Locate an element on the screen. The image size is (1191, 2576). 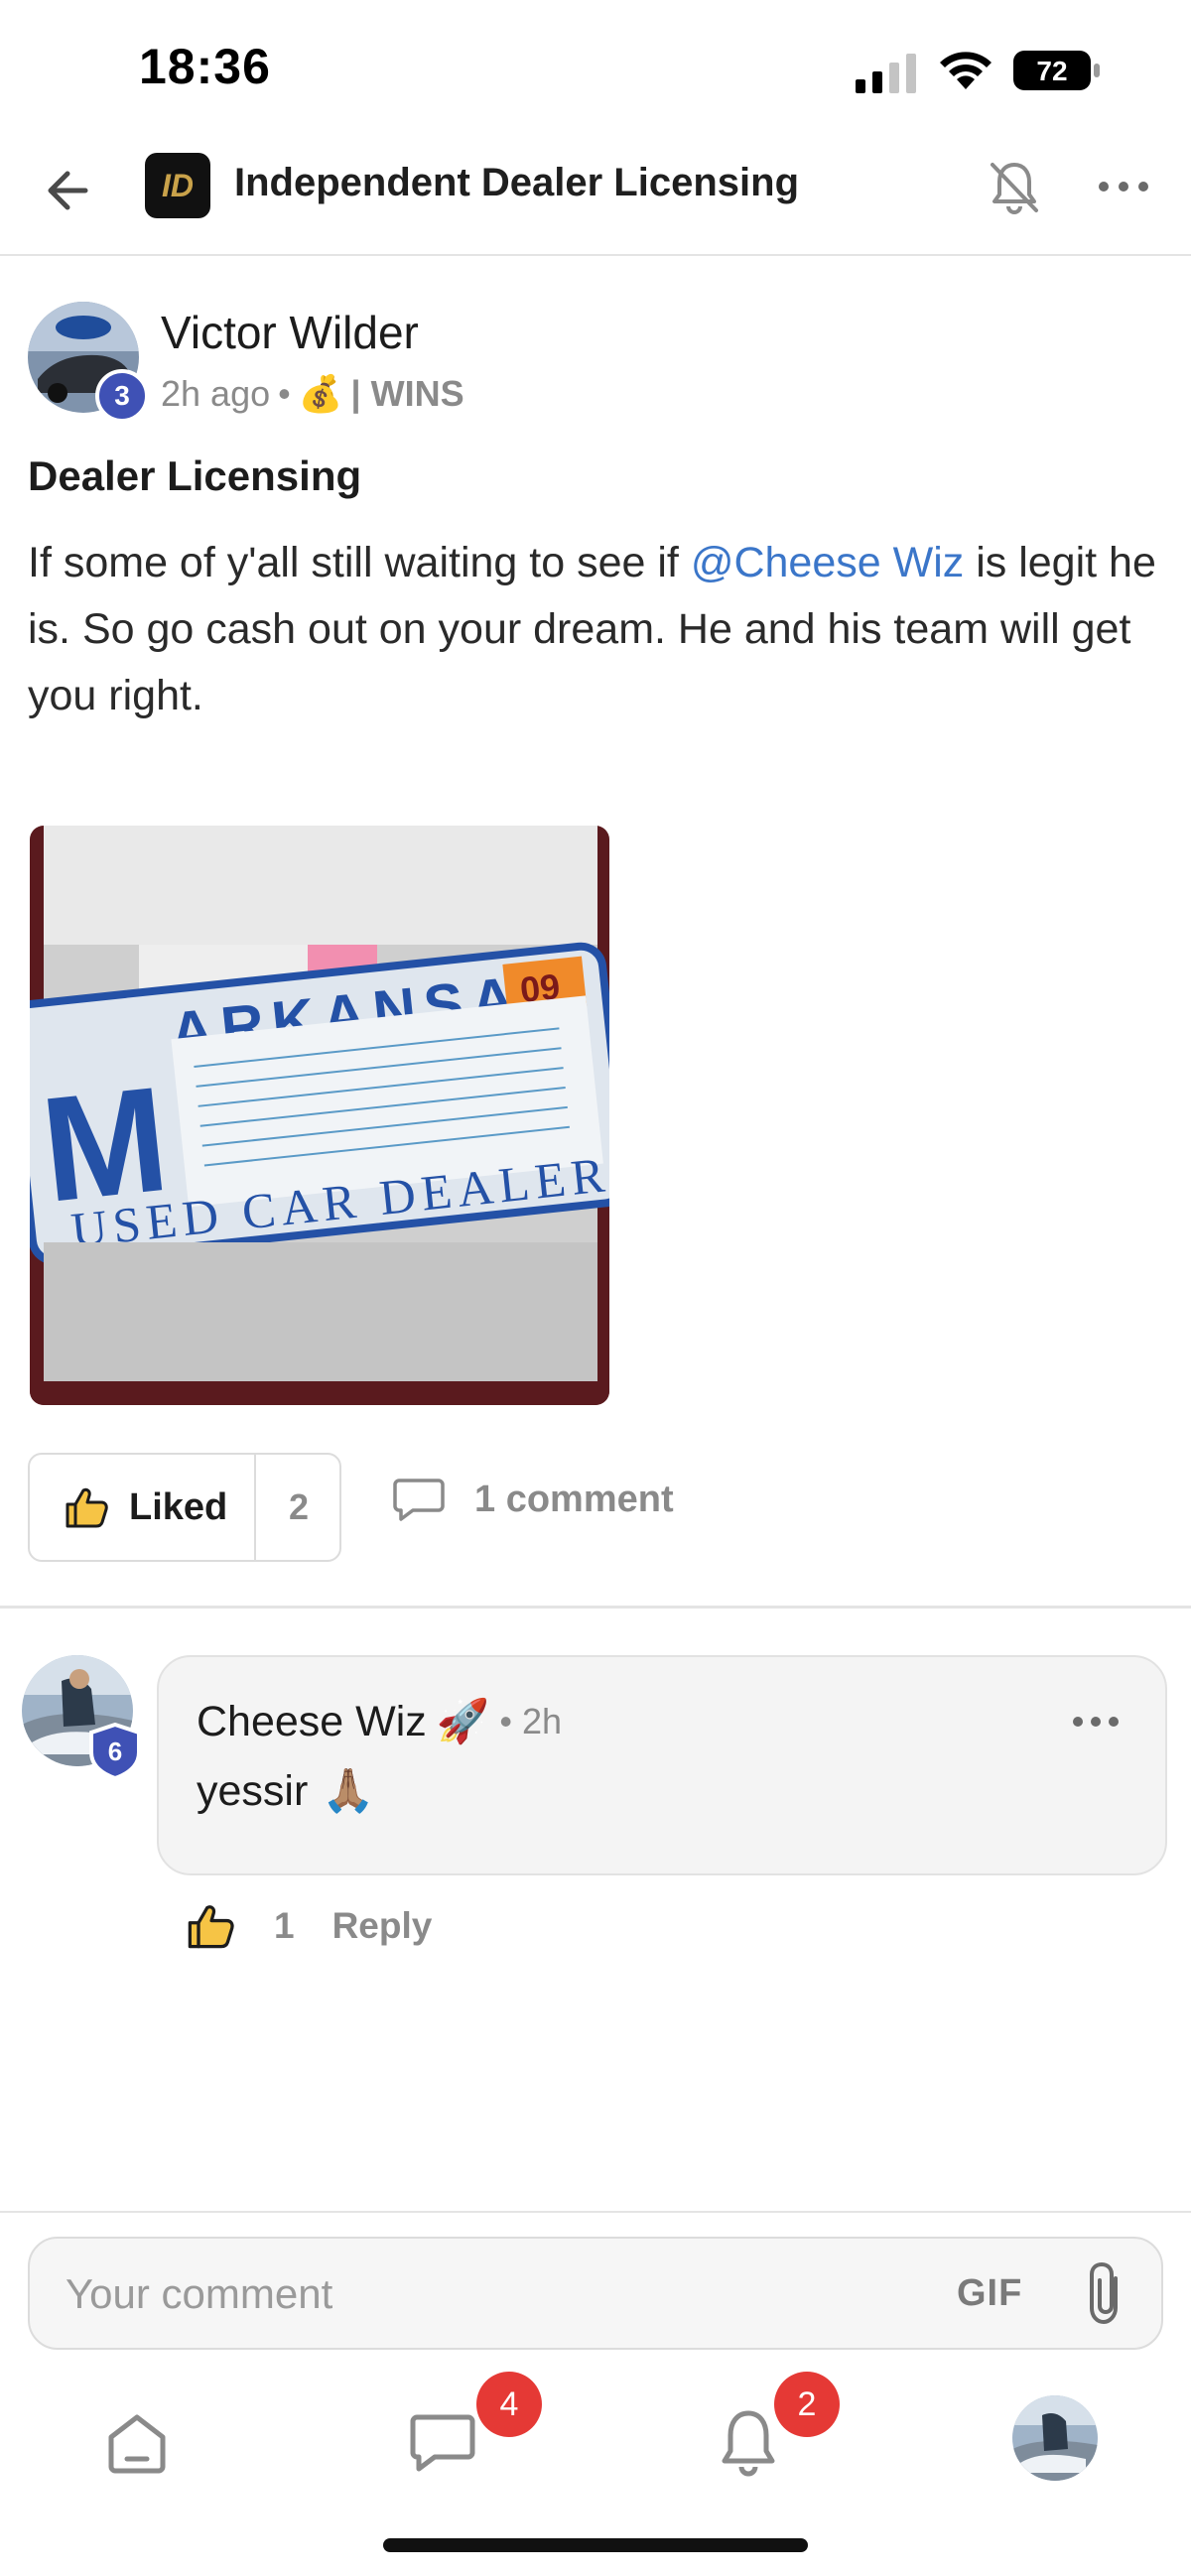
battery-icon: 72 is located at coordinates (1057, 70).